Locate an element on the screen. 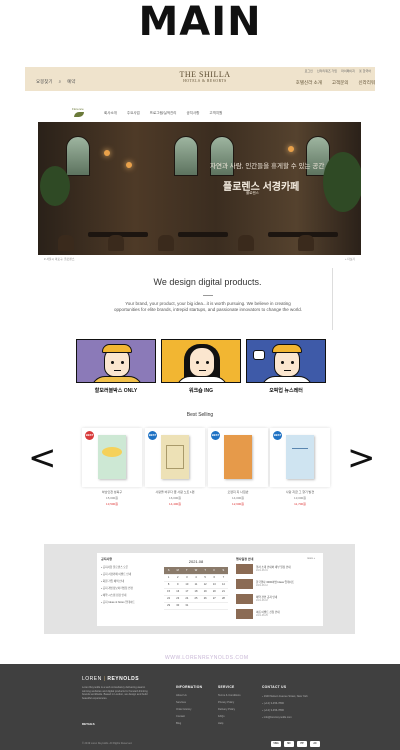 The height and width of the screenshot is (750, 400). footer-link: Terms & Conditions is located at coordinates (229, 697).